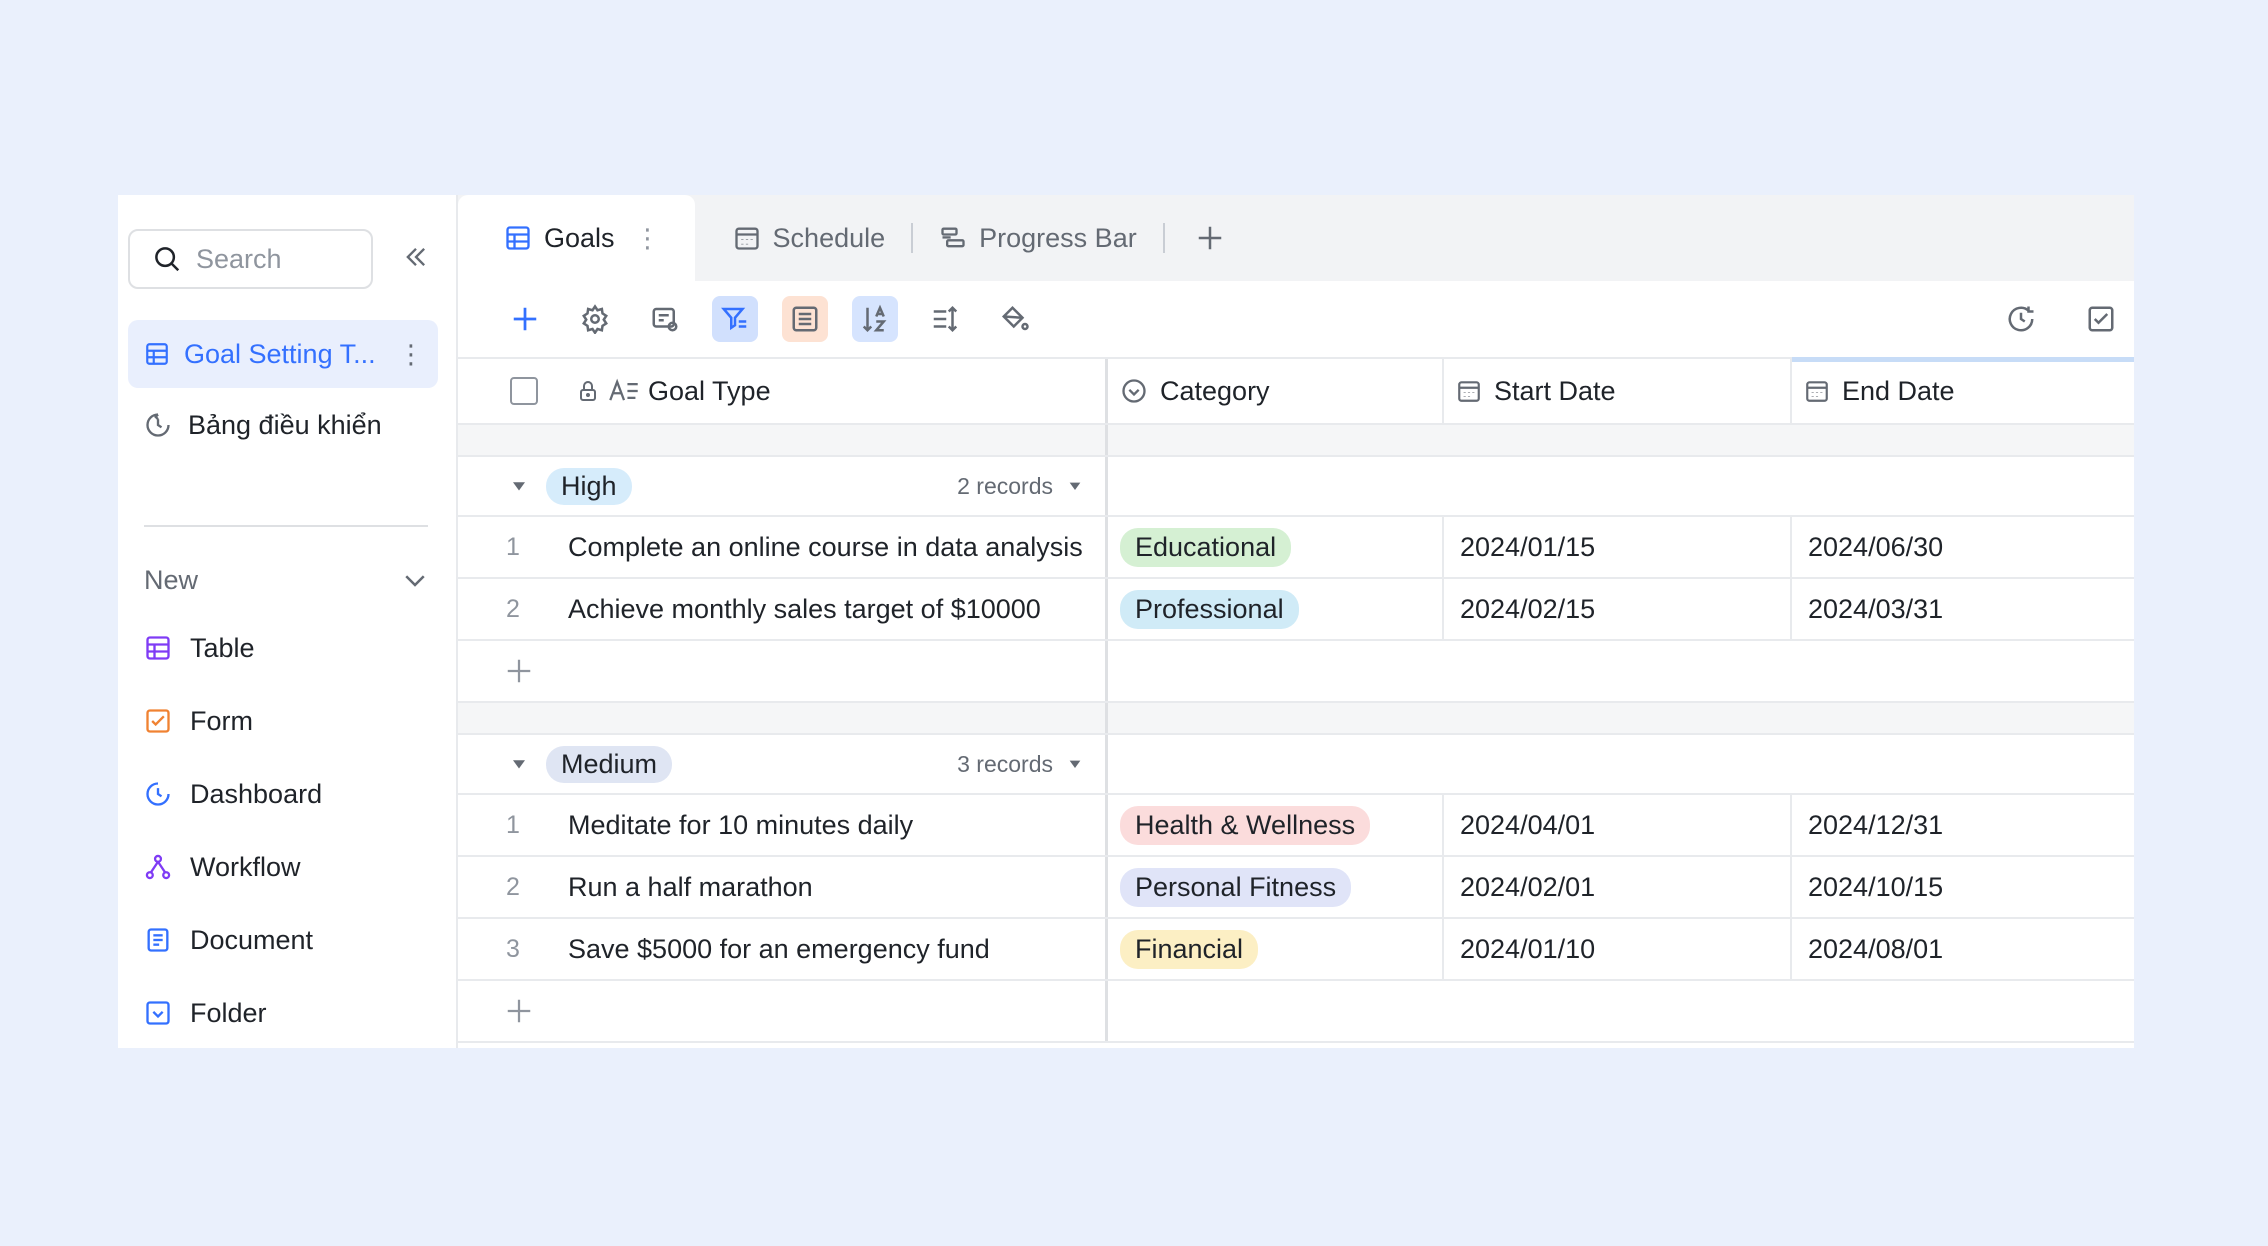 This screenshot has height=1246, width=2268. I want to click on goal-cell: Meditate for 10 minutes daily, so click(740, 825).